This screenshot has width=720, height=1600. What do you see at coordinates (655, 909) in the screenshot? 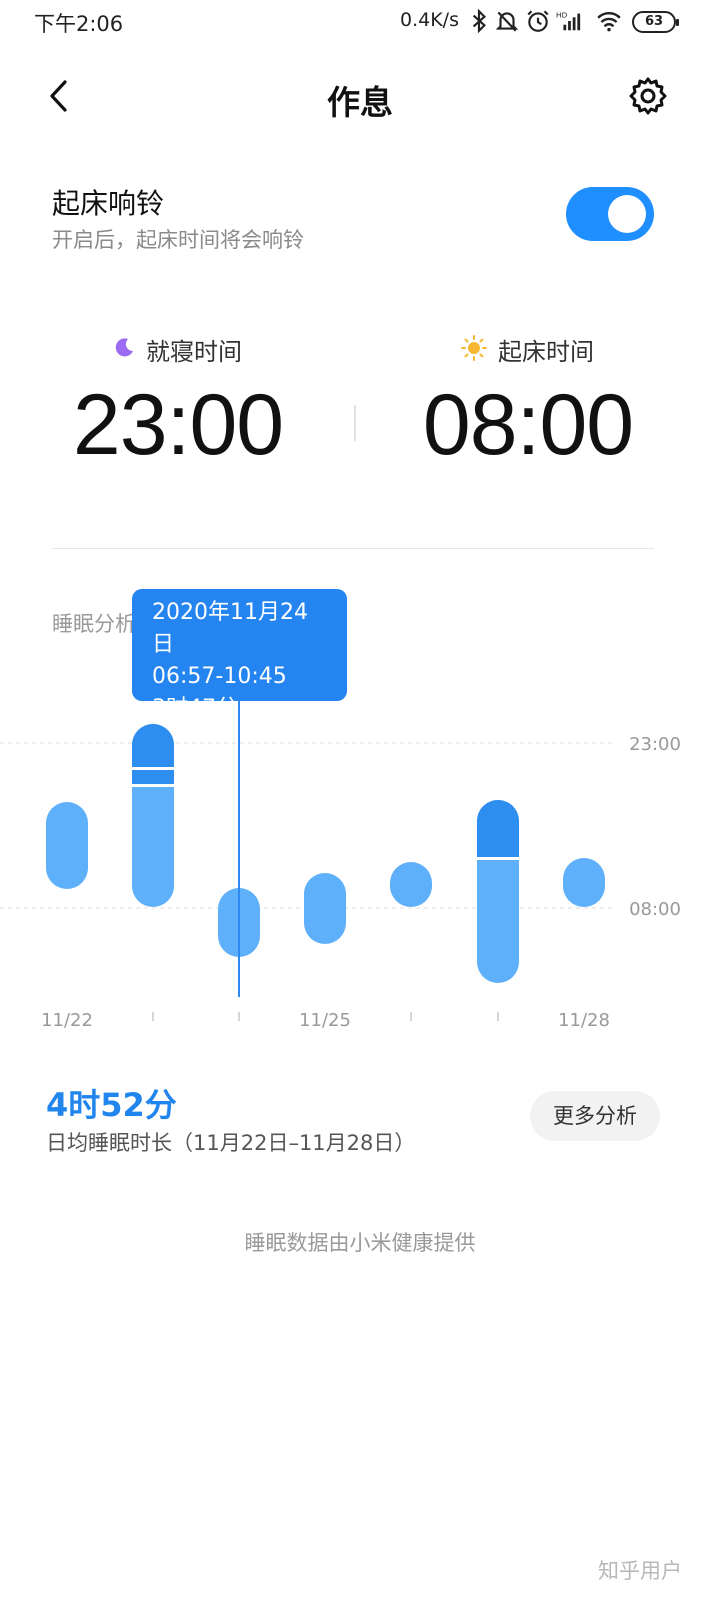
I see `ref-label-waketime: 08:00` at bounding box center [655, 909].